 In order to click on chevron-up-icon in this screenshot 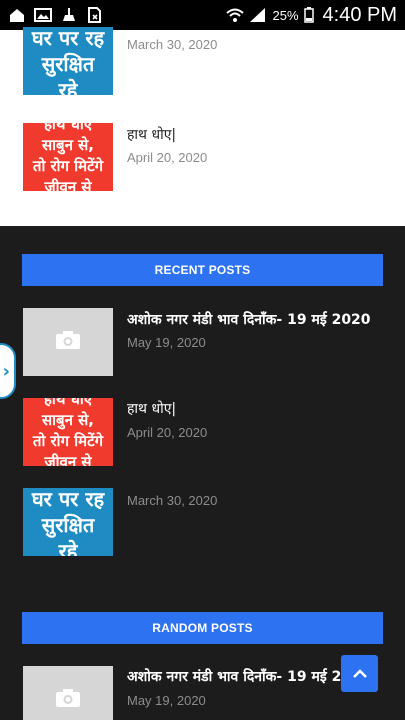, I will do `click(359, 673)`.